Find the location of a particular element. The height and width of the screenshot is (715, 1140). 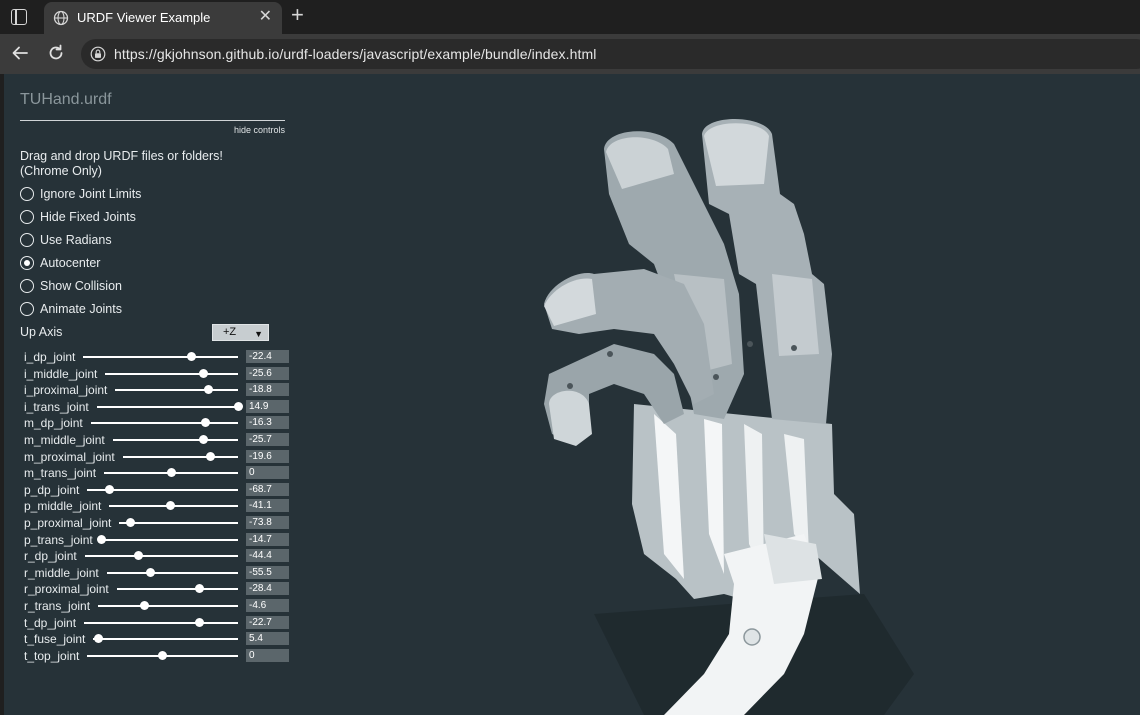

joint-value-input: -41.1 is located at coordinates (267, 505).